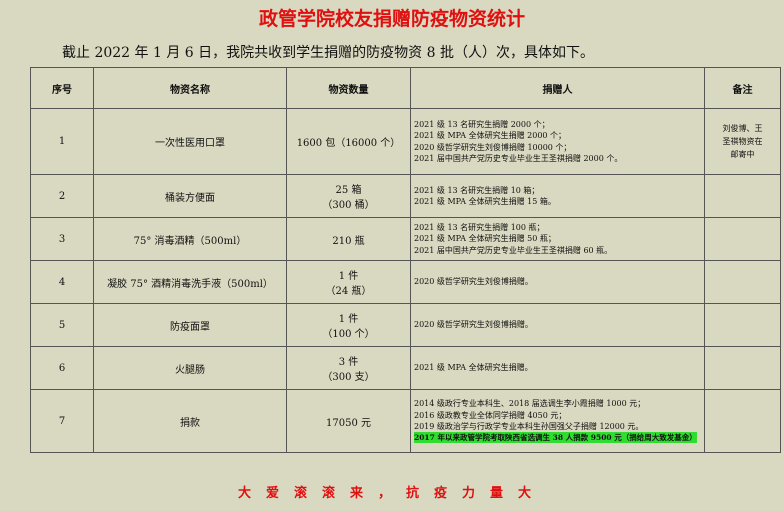  I want to click on page-title: 政管学院校友捐赠防疫物资统计, so click(391, 19).